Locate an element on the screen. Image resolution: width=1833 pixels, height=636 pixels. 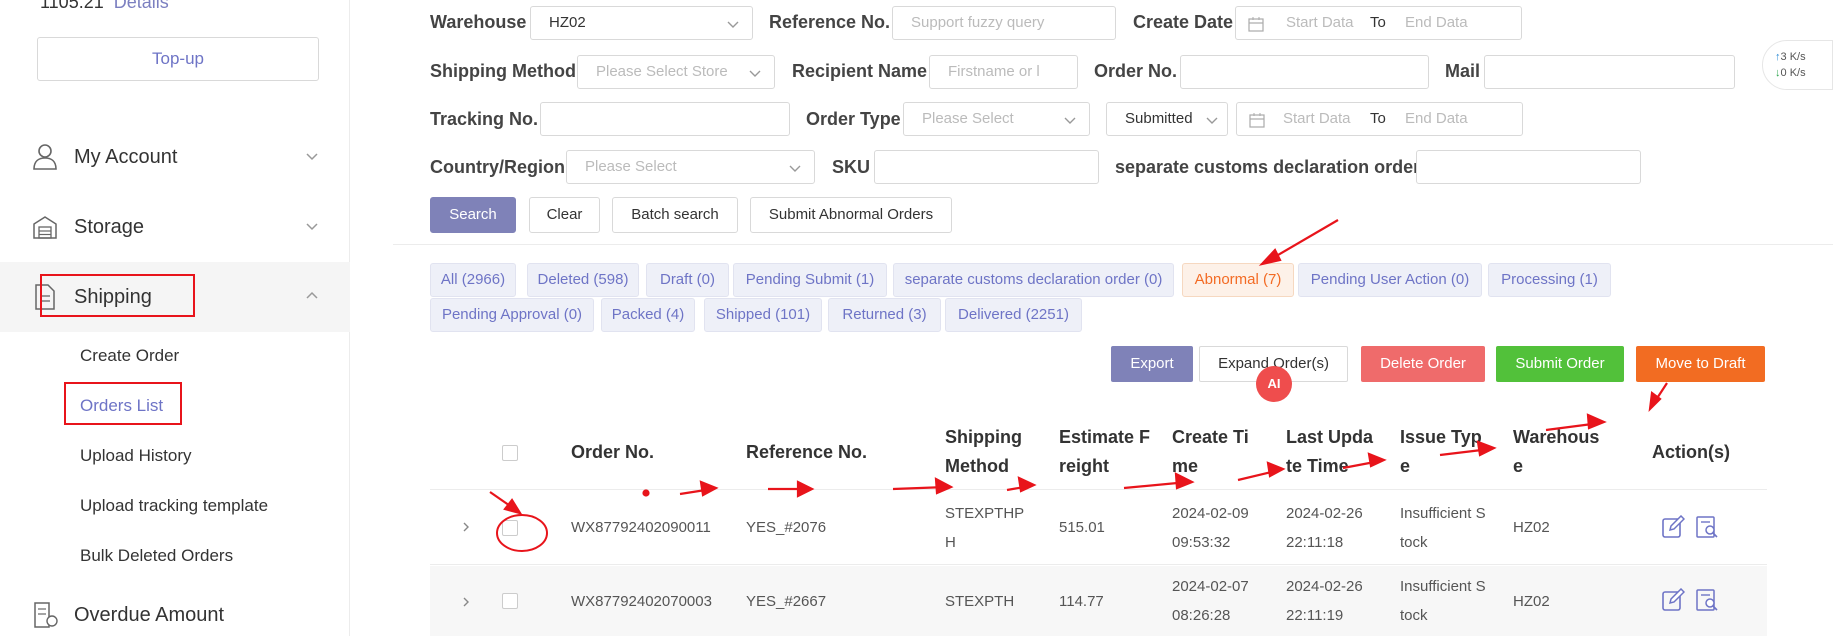
cell-update-time: 2024-02-26 22:11:18 is located at coordinates (1324, 528).